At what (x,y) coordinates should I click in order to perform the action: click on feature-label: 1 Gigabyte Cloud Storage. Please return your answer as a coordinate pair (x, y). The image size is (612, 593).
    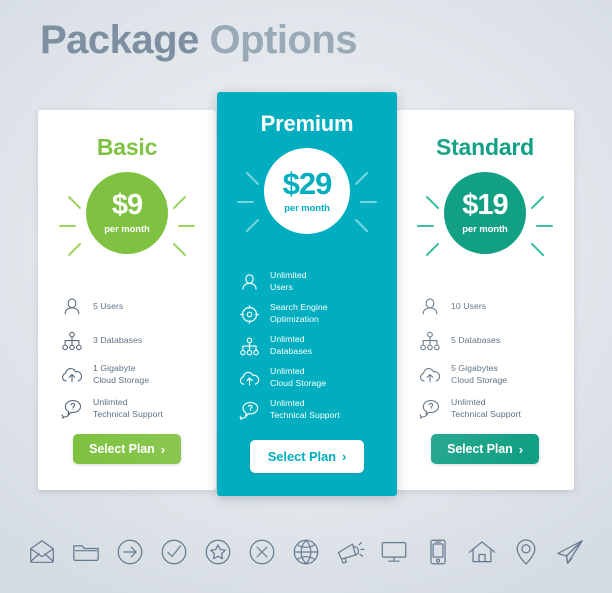
    Looking at the image, I should click on (121, 374).